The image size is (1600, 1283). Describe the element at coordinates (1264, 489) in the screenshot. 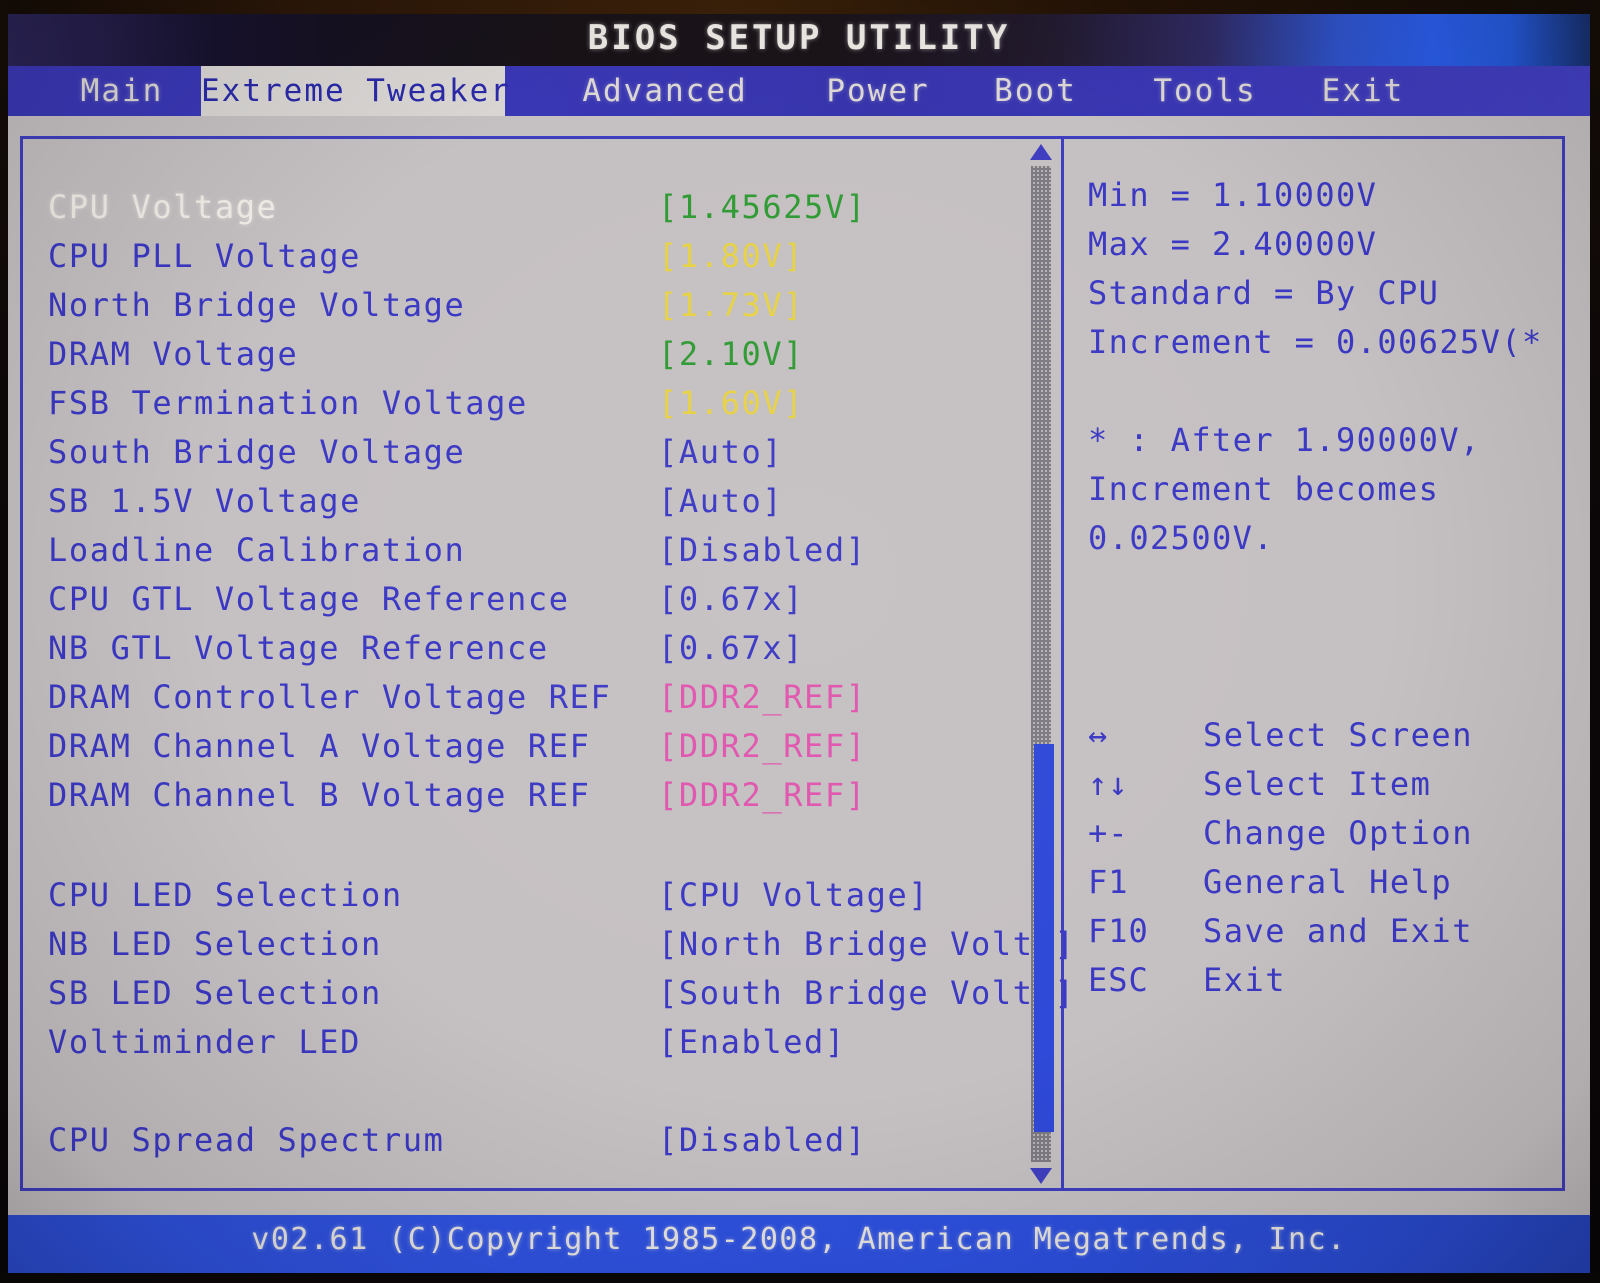

I see `help-text-line: Increment becomes` at that location.